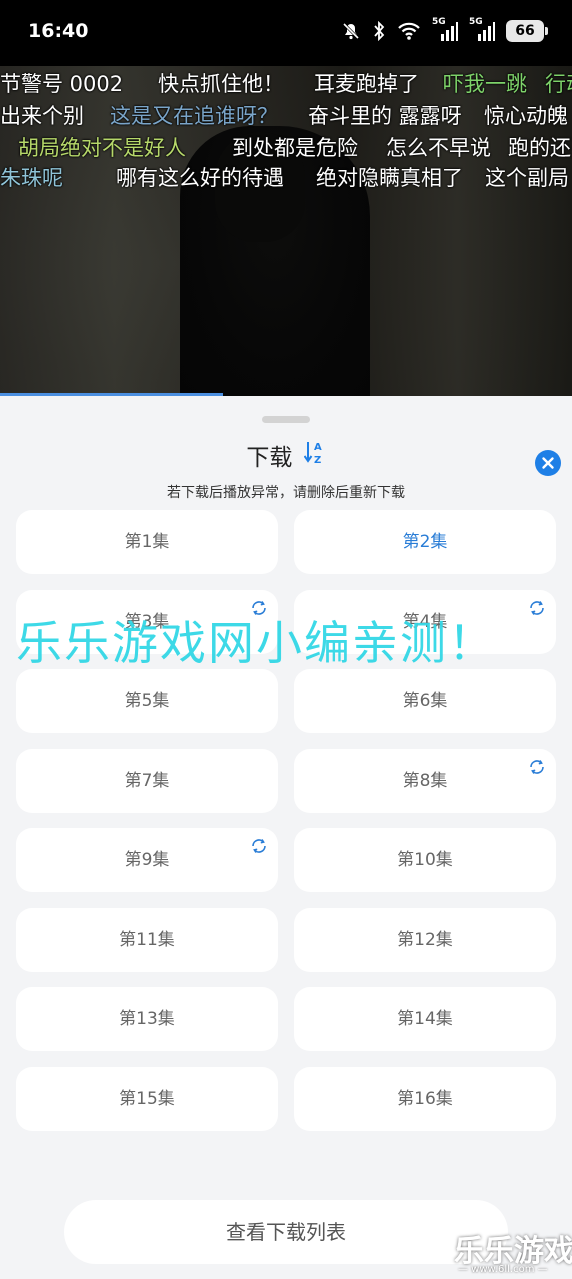 The width and height of the screenshot is (572, 1279). Describe the element at coordinates (558, 84) in the screenshot. I see `danmaku-comment: 行动` at that location.